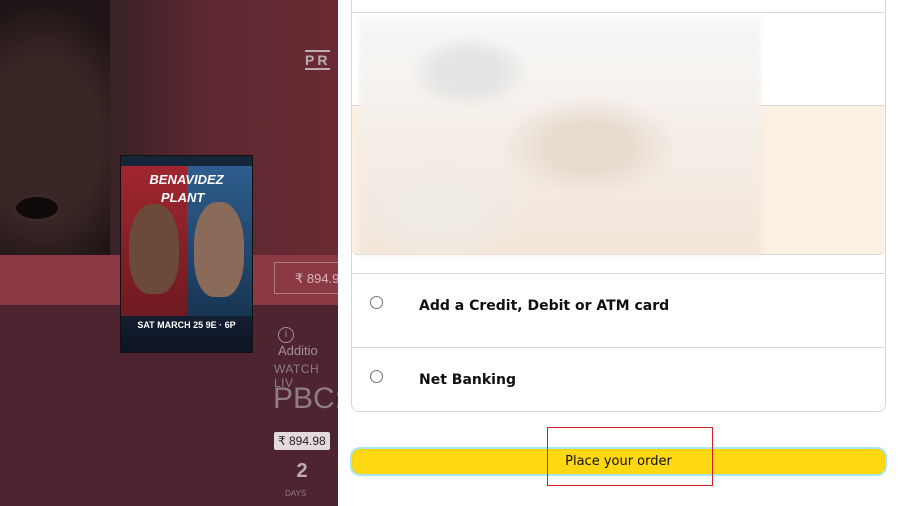  I want to click on header-logo-partial: PR, so click(318, 60).